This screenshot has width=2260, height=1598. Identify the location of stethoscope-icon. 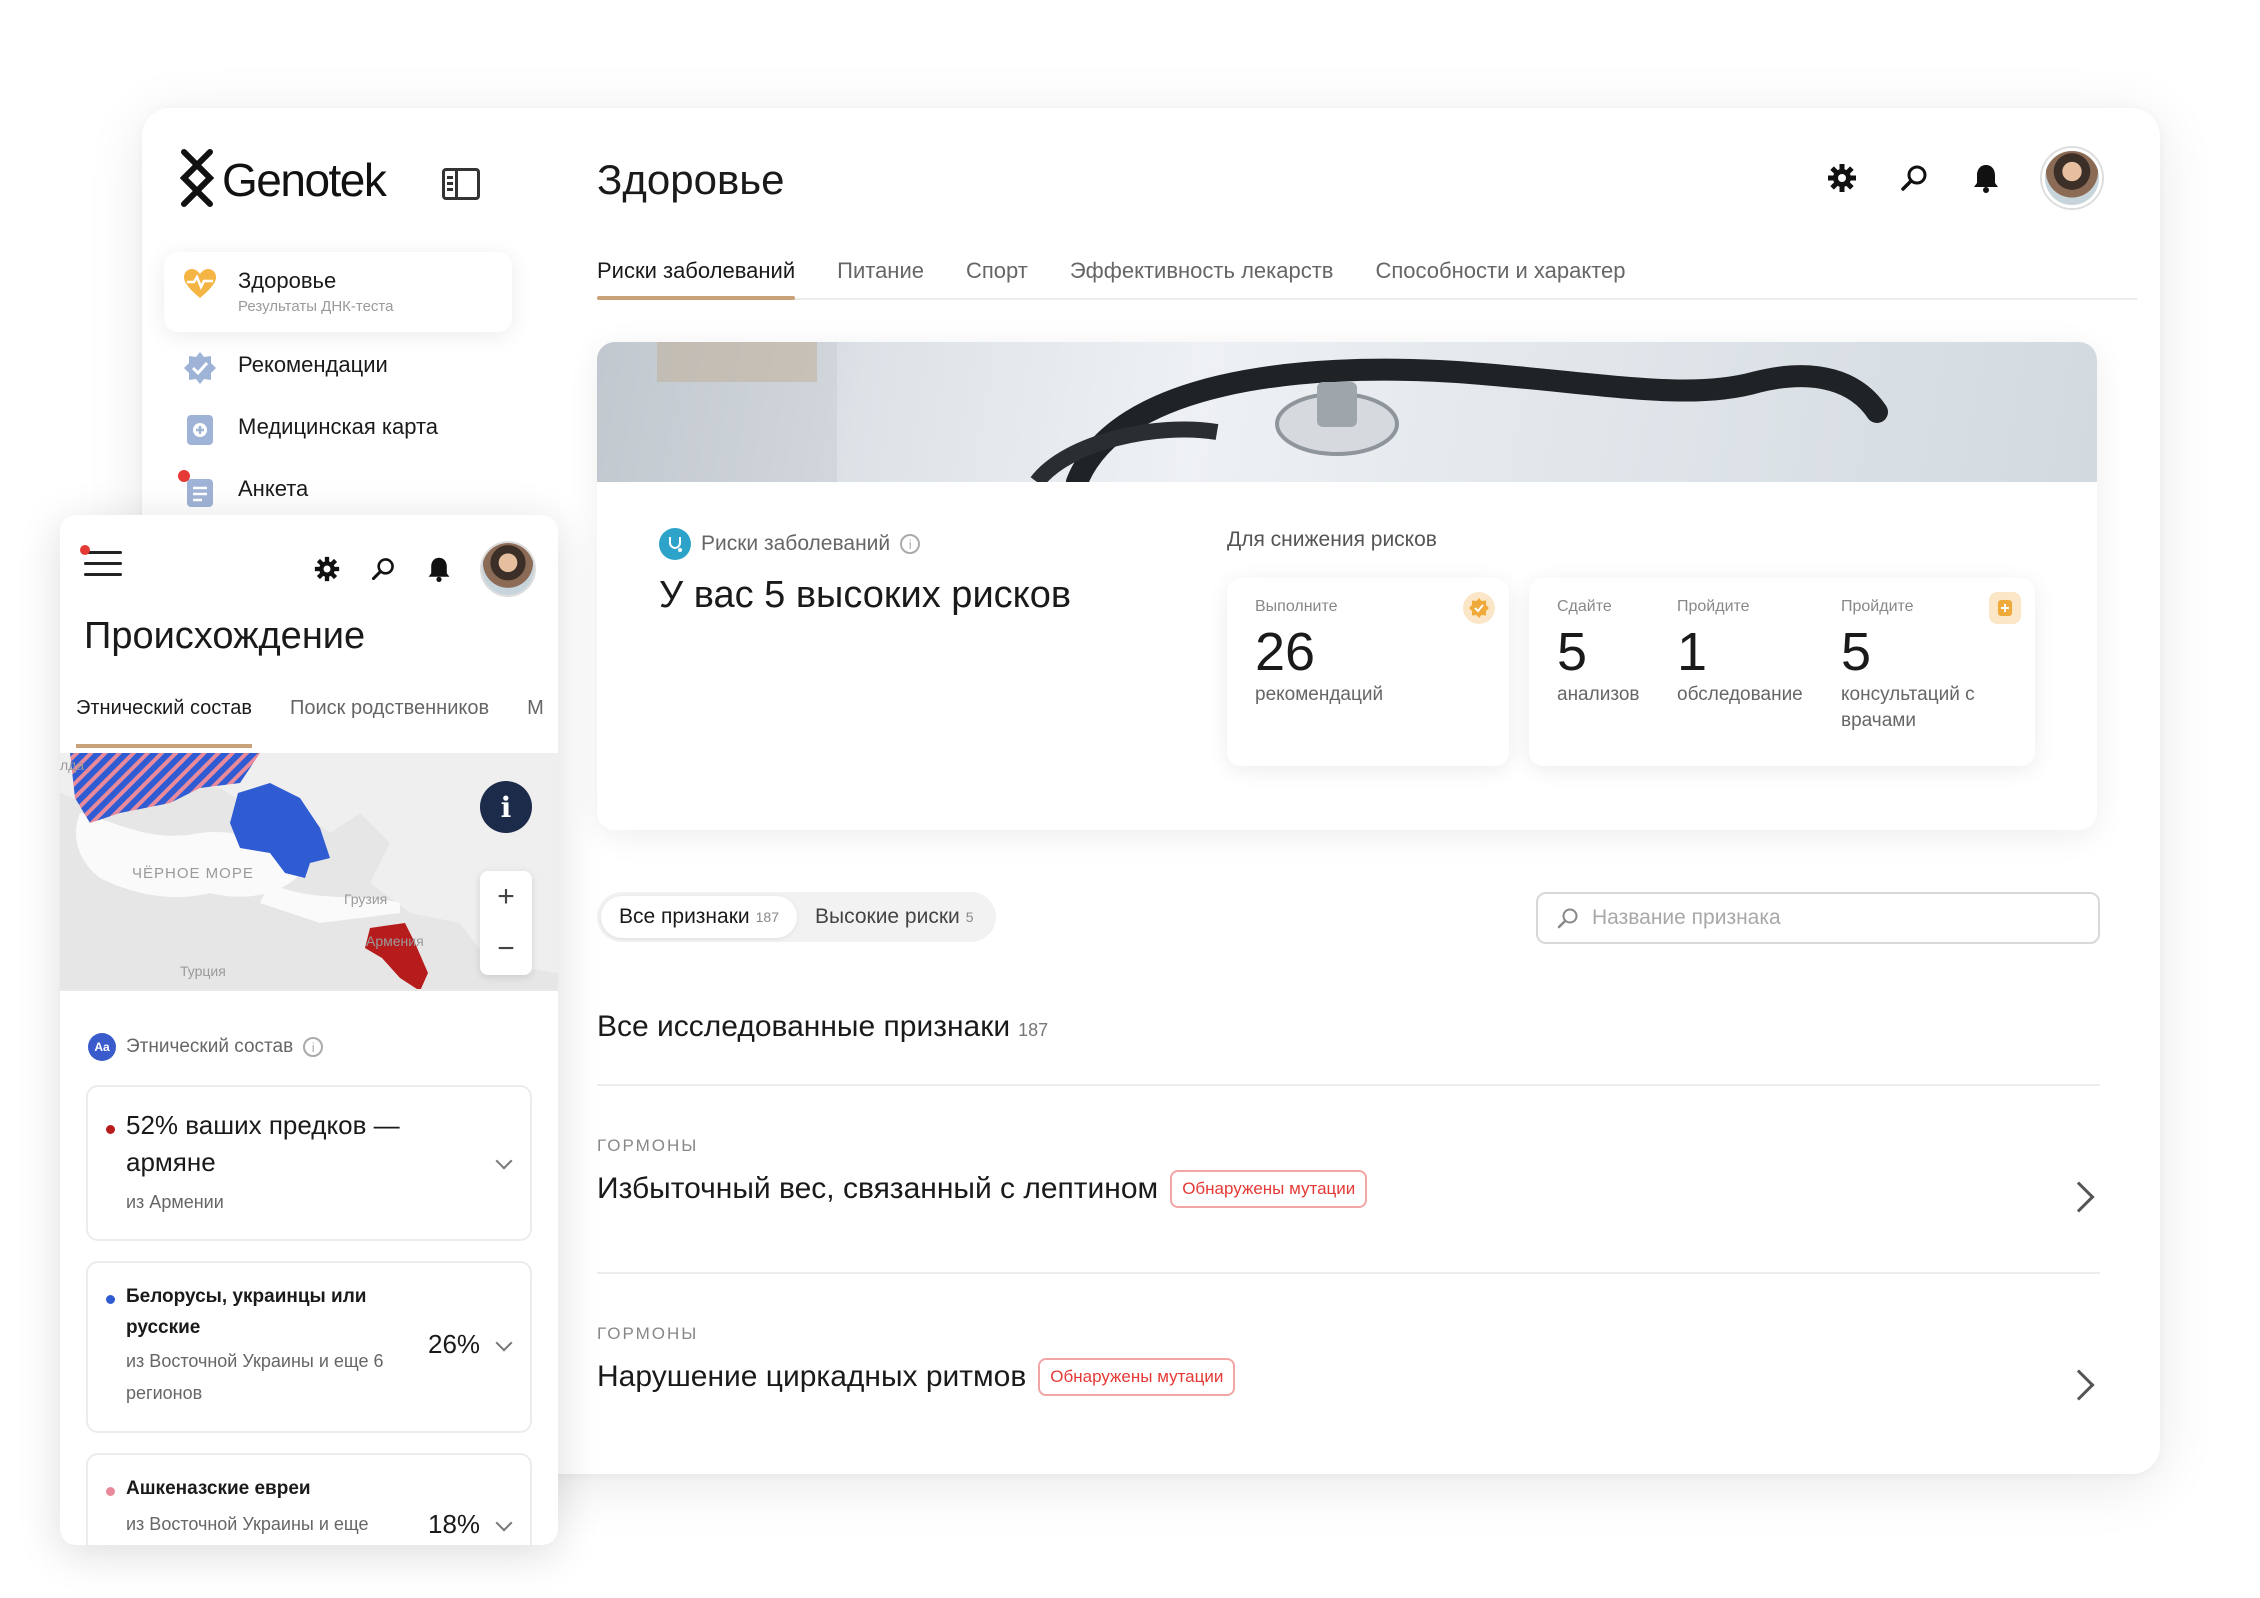
(675, 544).